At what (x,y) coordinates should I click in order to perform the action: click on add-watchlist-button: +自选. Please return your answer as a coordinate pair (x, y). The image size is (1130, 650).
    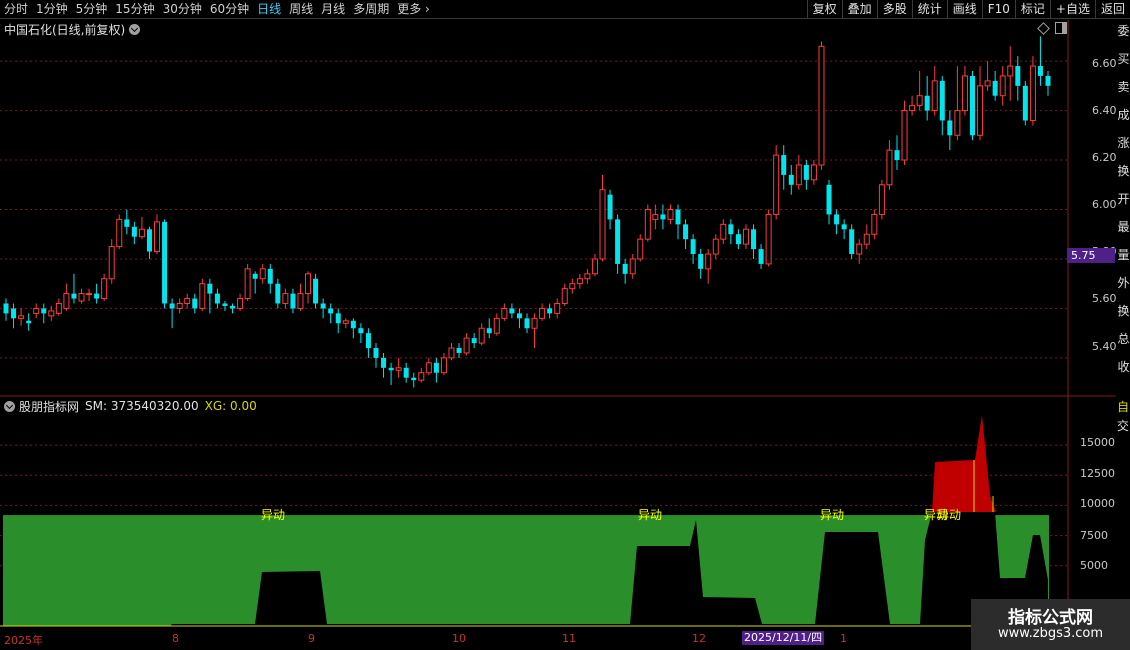
    Looking at the image, I should click on (1072, 9).